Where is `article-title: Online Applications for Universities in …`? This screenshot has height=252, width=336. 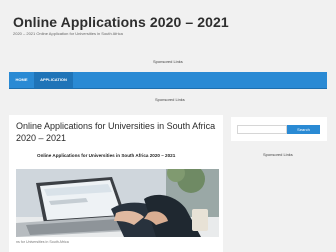 article-title: Online Applications for Universities in … is located at coordinates (116, 132).